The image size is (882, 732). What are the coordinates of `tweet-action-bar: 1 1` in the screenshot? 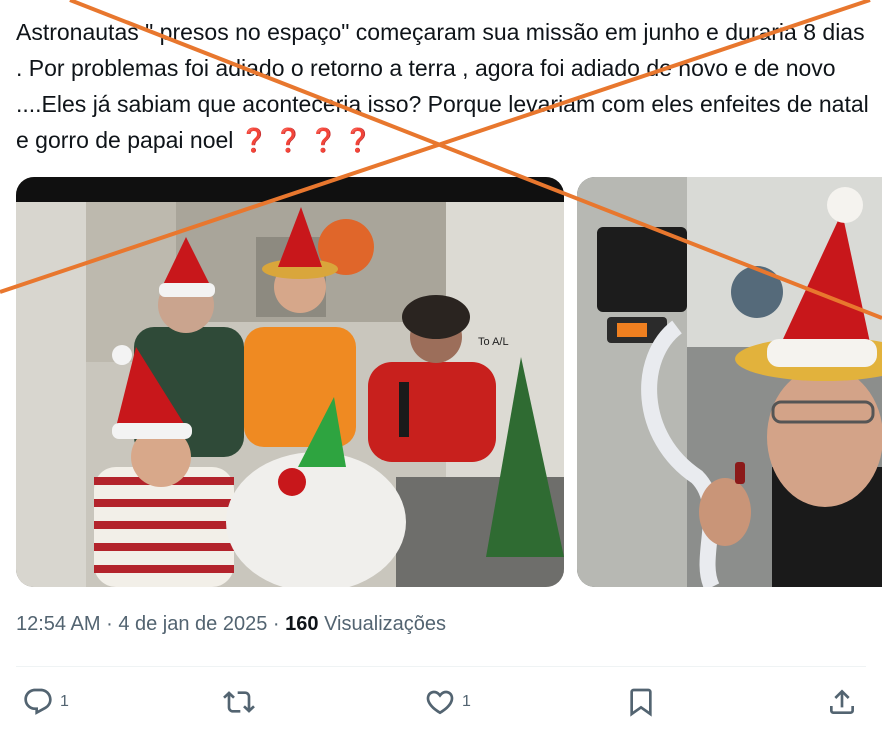 It's located at (441, 704).